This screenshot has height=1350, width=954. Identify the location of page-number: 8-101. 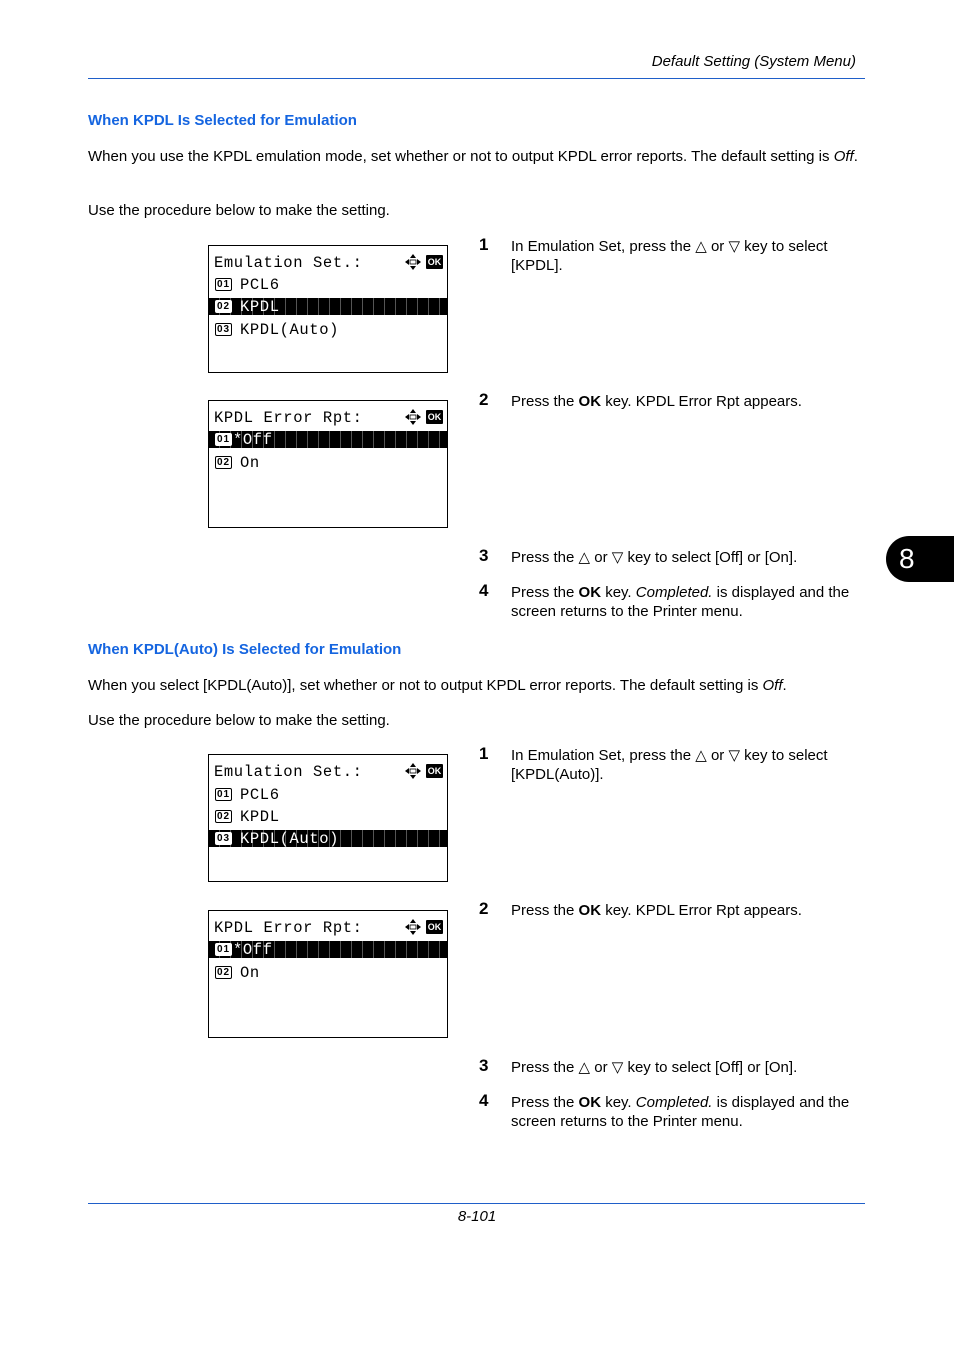
(477, 1216).